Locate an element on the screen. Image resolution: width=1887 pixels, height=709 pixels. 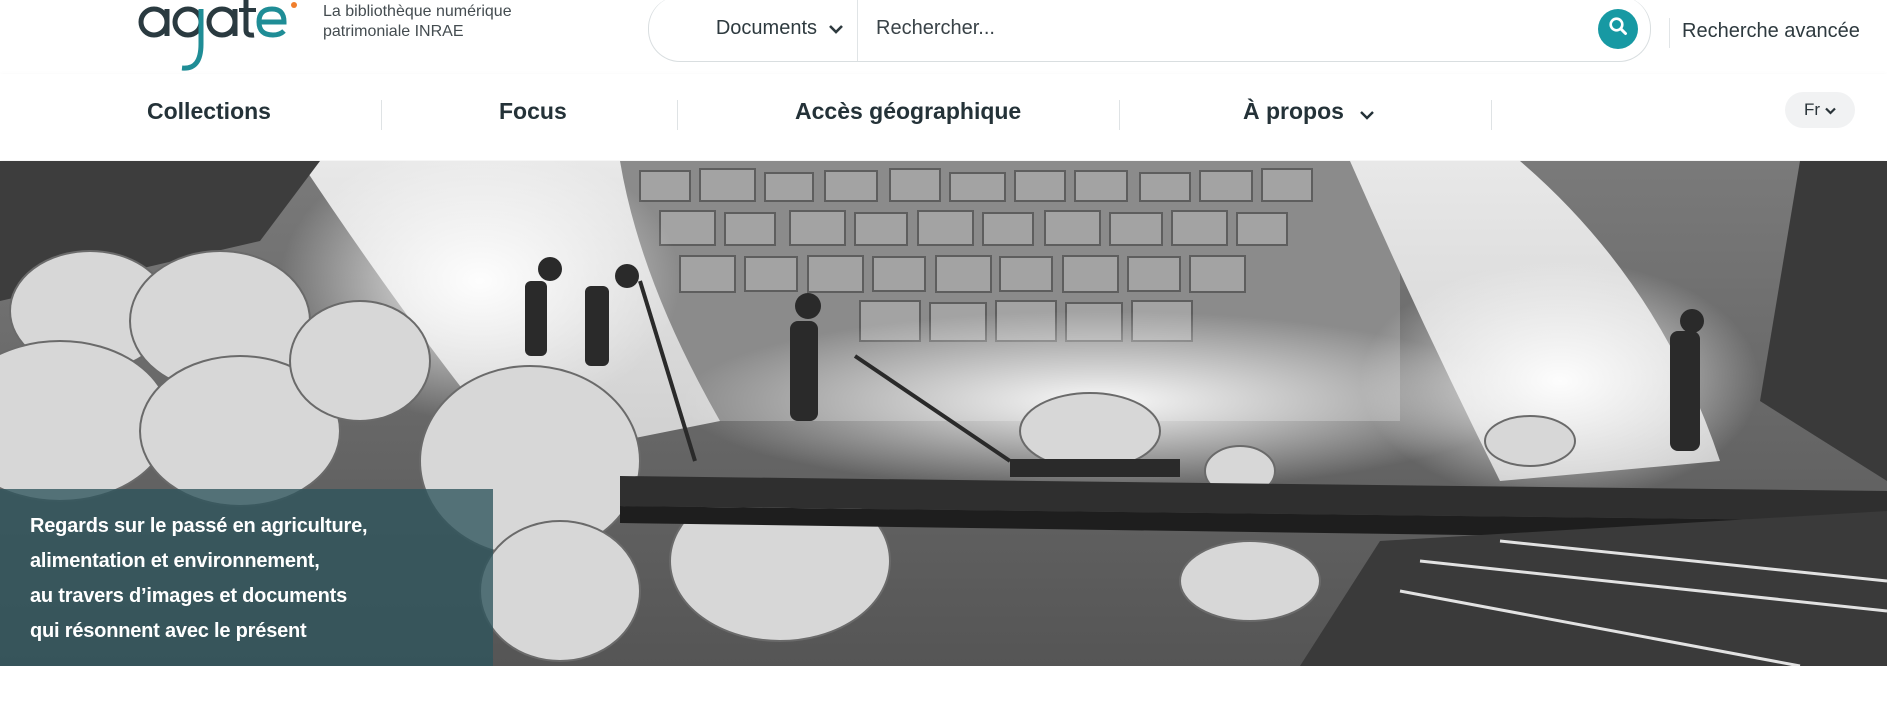
nav-item-label: Collections is located at coordinates (209, 111).